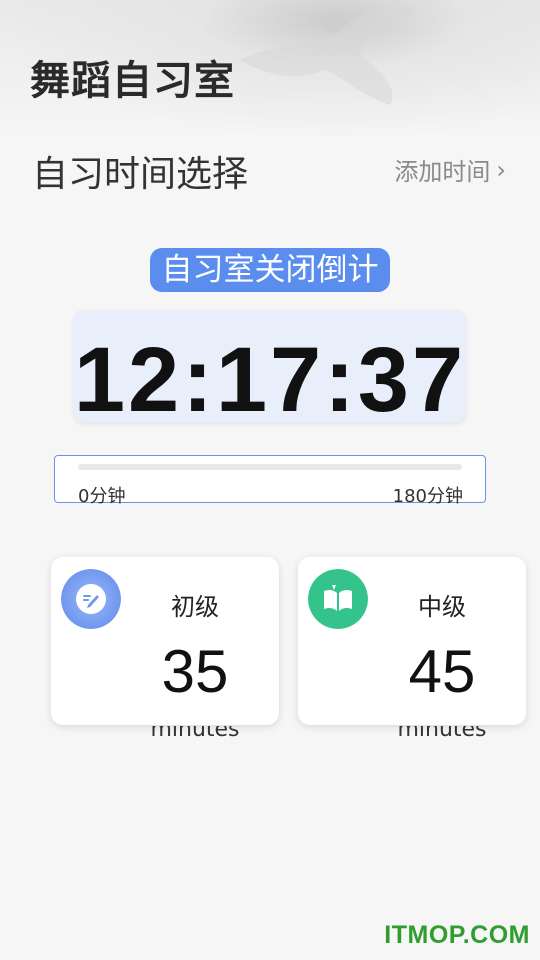 The width and height of the screenshot is (540, 960). Describe the element at coordinates (195, 607) in the screenshot. I see `level-name: 初级` at that location.